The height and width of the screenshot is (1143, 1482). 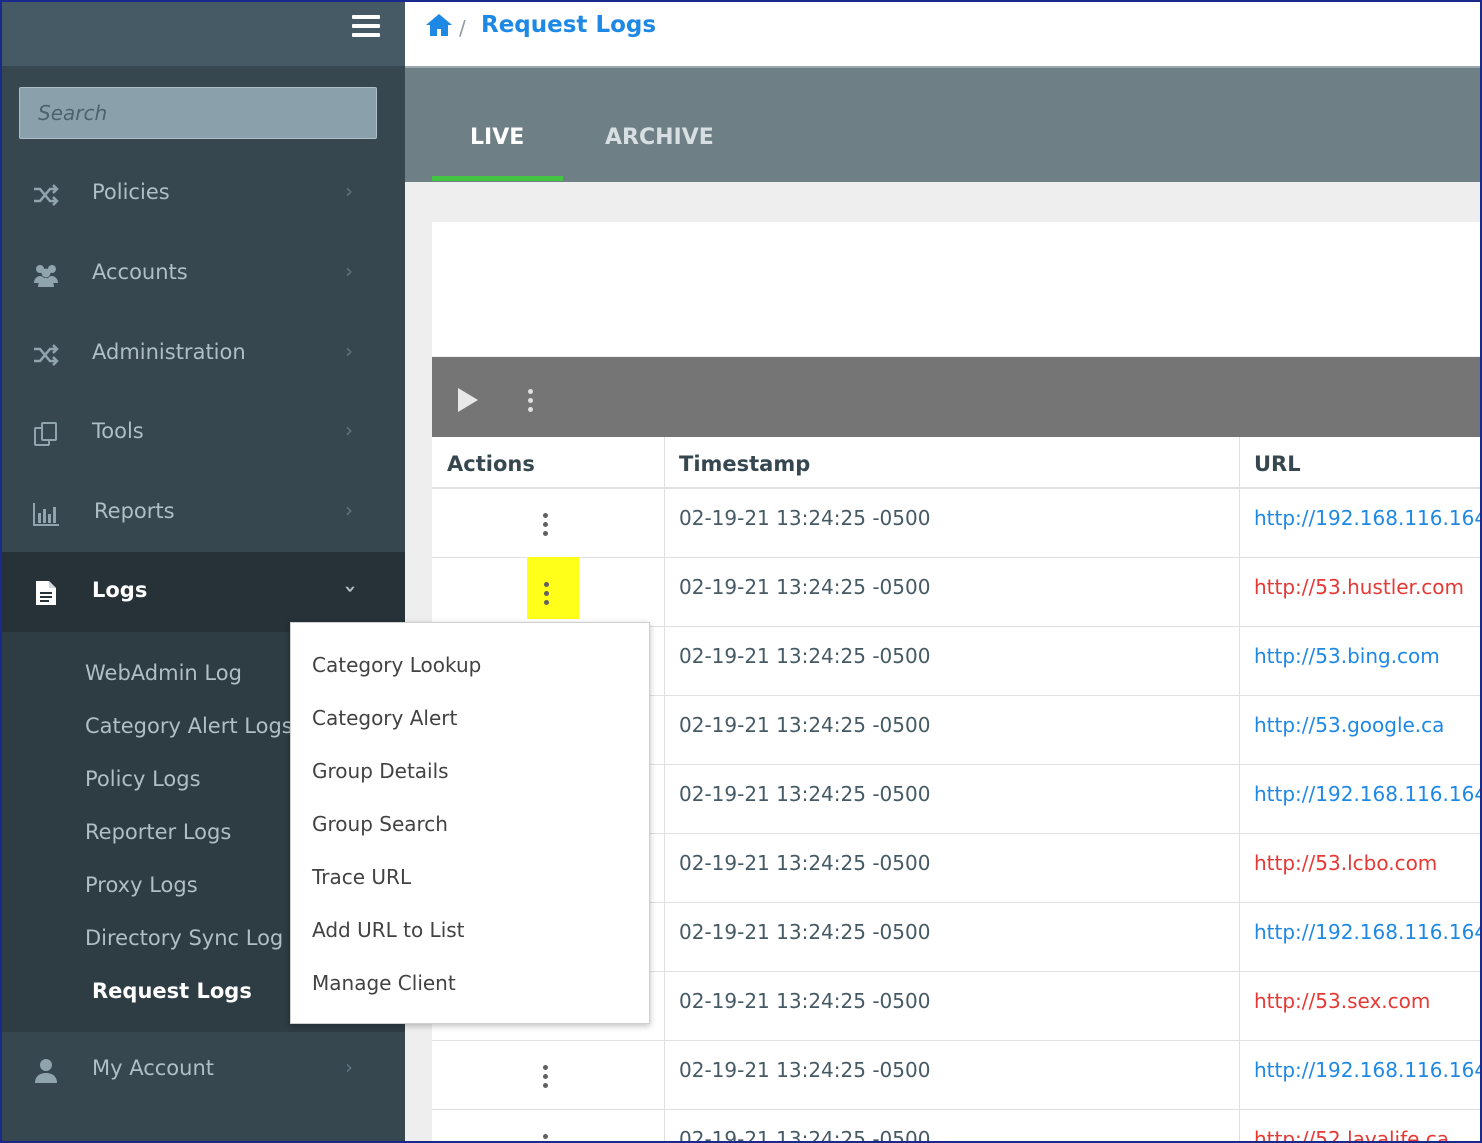 What do you see at coordinates (169, 352) in the screenshot?
I see `sidebar-item-label: Administration` at bounding box center [169, 352].